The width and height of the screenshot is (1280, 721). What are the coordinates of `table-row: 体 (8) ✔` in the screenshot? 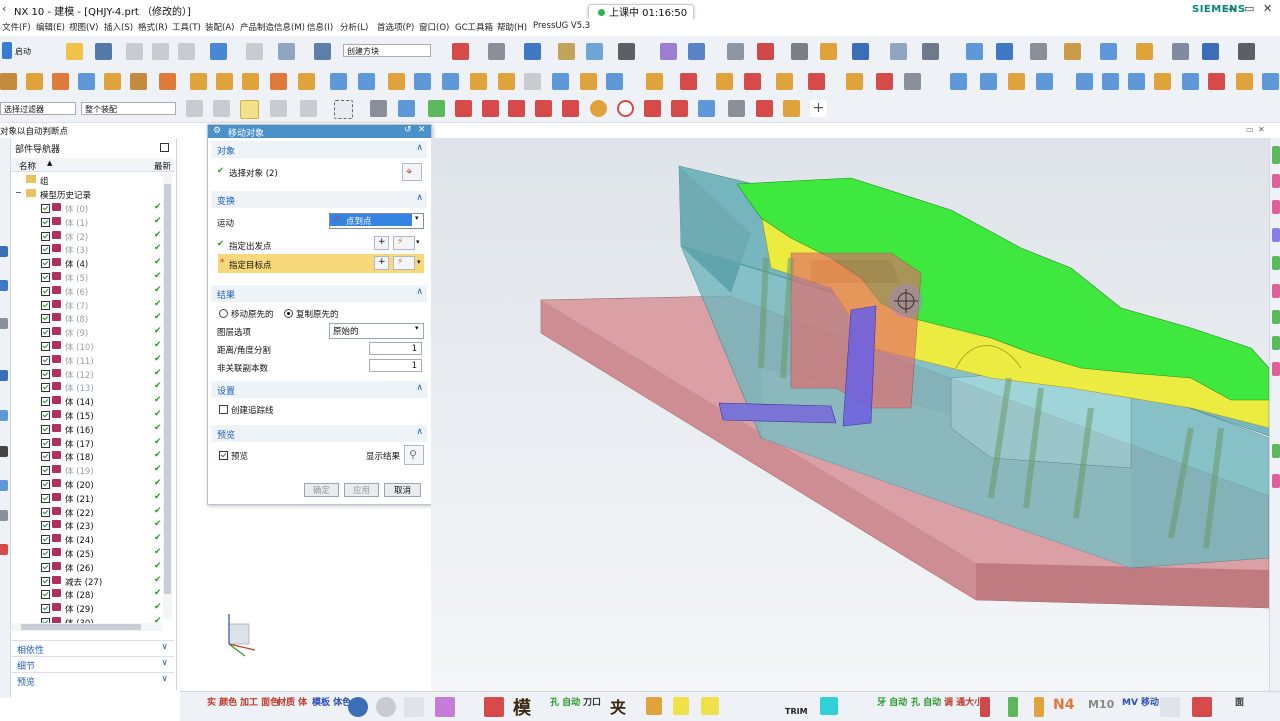 It's located at (87, 319).